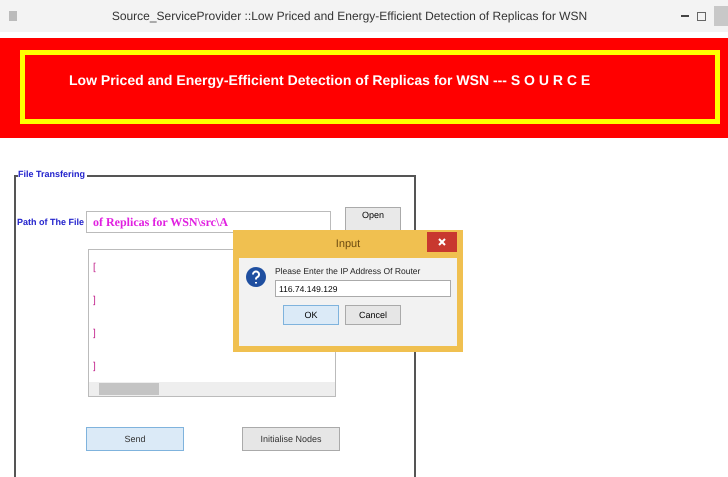 The image size is (728, 477). What do you see at coordinates (329, 80) in the screenshot?
I see `banner-title: Low Priced and Energy-Efficient Detection of Replicas for WSN --- S O U R C E` at bounding box center [329, 80].